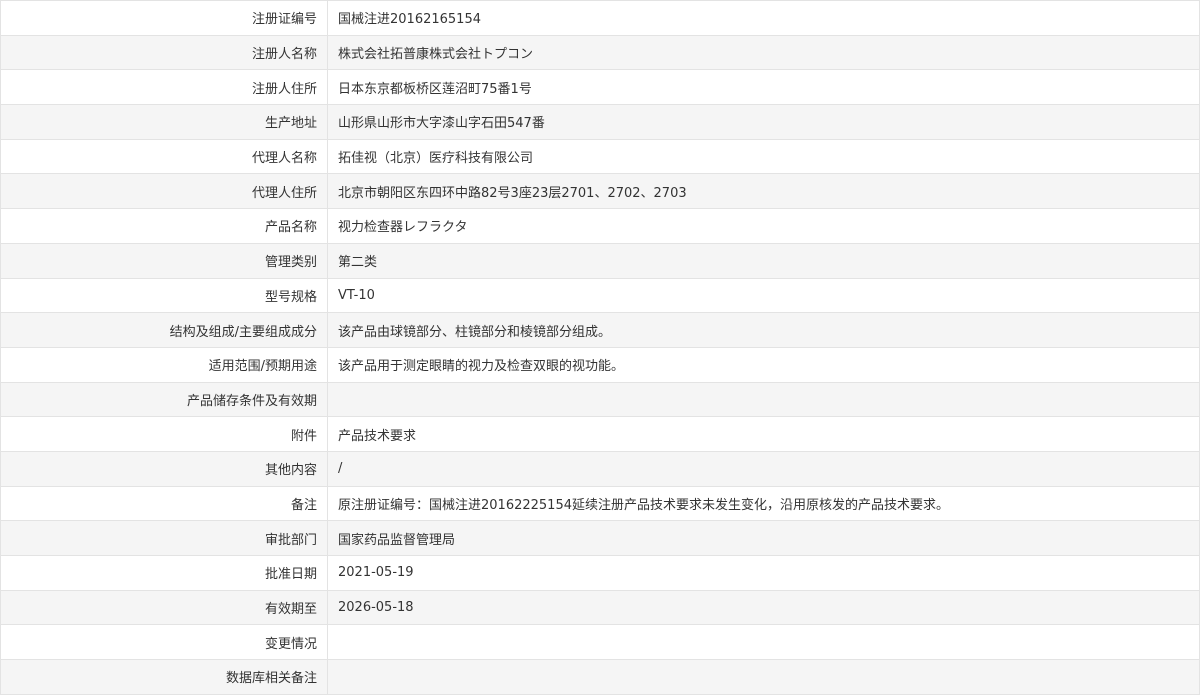  I want to click on table-row: 管理类别 第二类, so click(600, 260).